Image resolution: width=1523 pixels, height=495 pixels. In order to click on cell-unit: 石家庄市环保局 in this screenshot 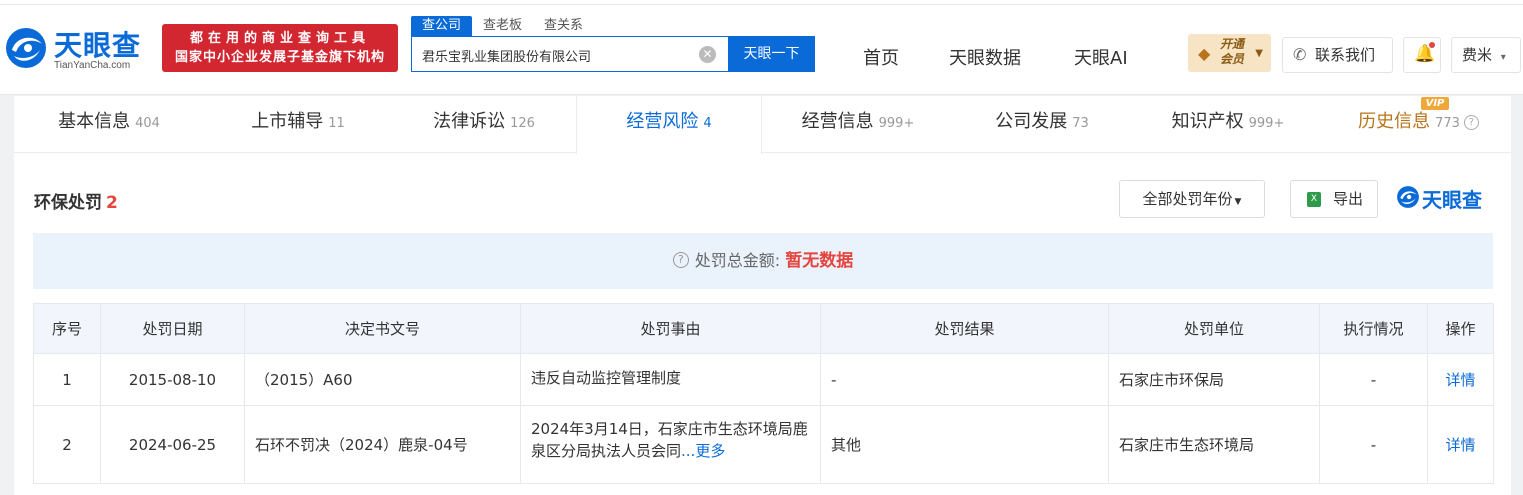, I will do `click(1214, 379)`.